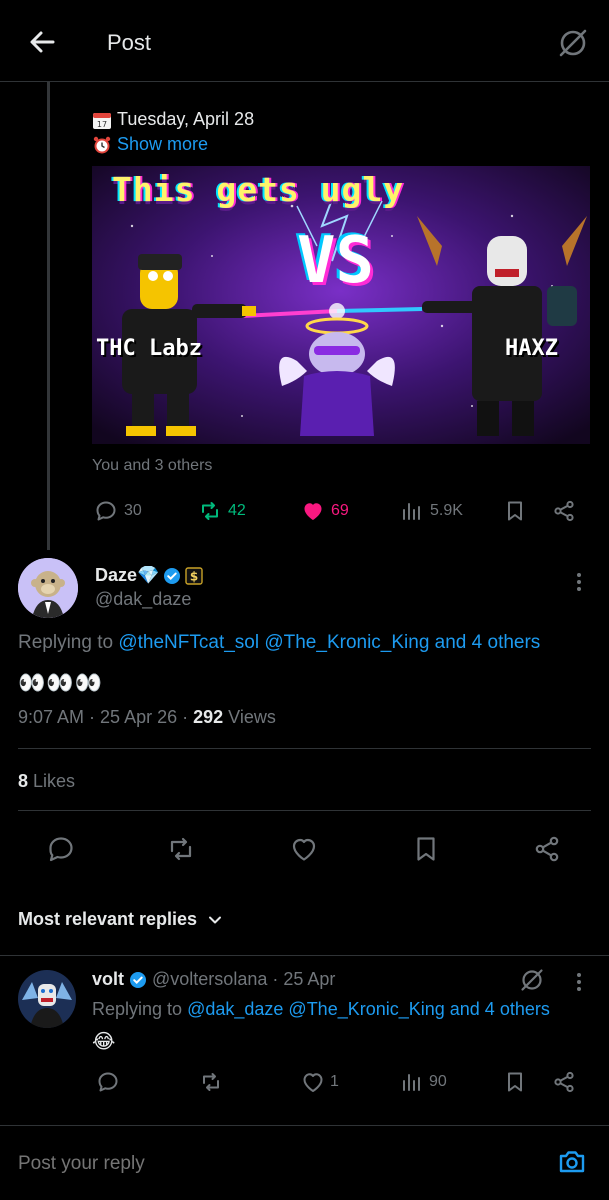  I want to click on like-count: 1, so click(334, 1081).